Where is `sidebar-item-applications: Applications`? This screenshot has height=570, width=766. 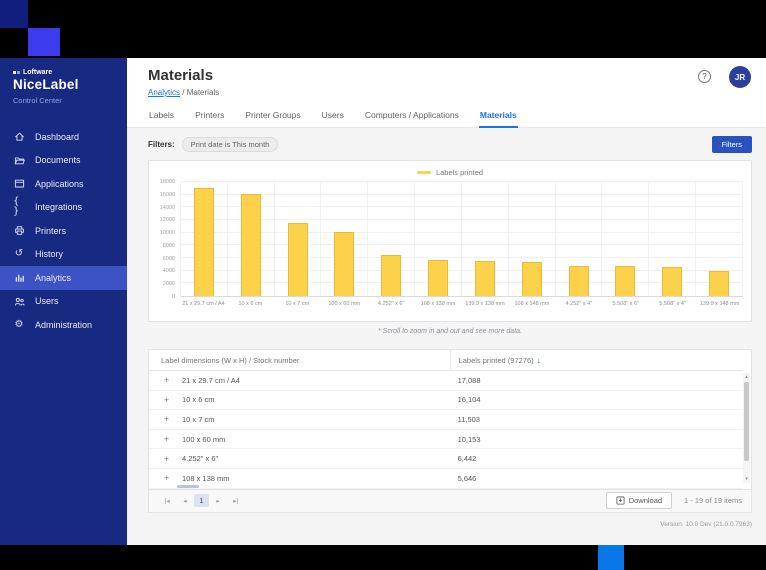
sidebar-item-applications: Applications is located at coordinates (63, 184).